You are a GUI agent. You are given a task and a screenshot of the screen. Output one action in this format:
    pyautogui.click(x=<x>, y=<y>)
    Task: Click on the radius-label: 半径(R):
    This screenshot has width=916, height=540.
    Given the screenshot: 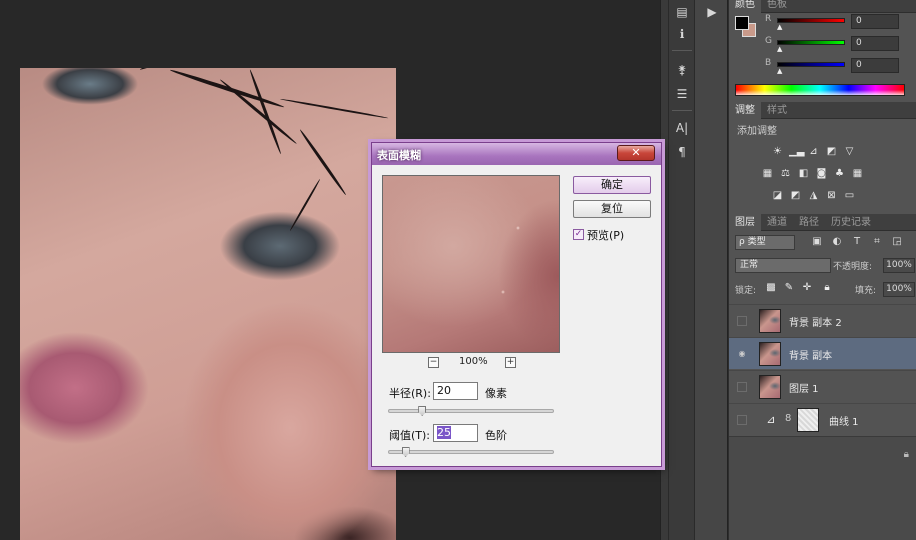 What is the action you would take?
    pyautogui.click(x=410, y=393)
    